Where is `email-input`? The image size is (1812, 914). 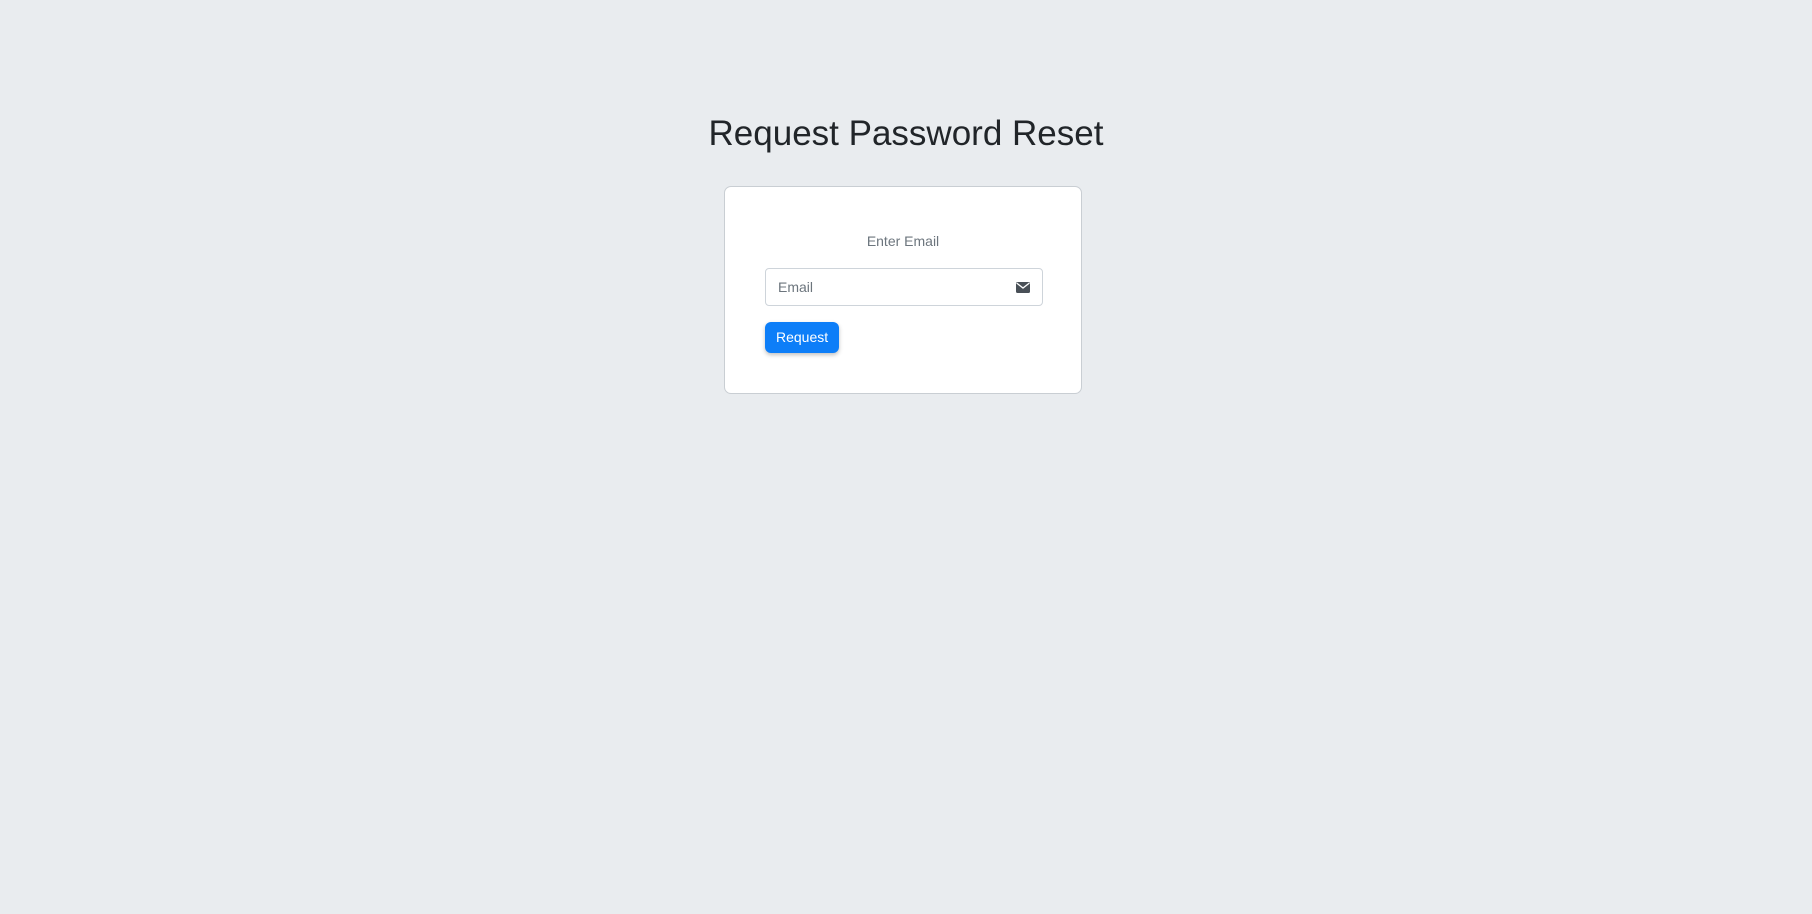
email-input is located at coordinates (885, 287).